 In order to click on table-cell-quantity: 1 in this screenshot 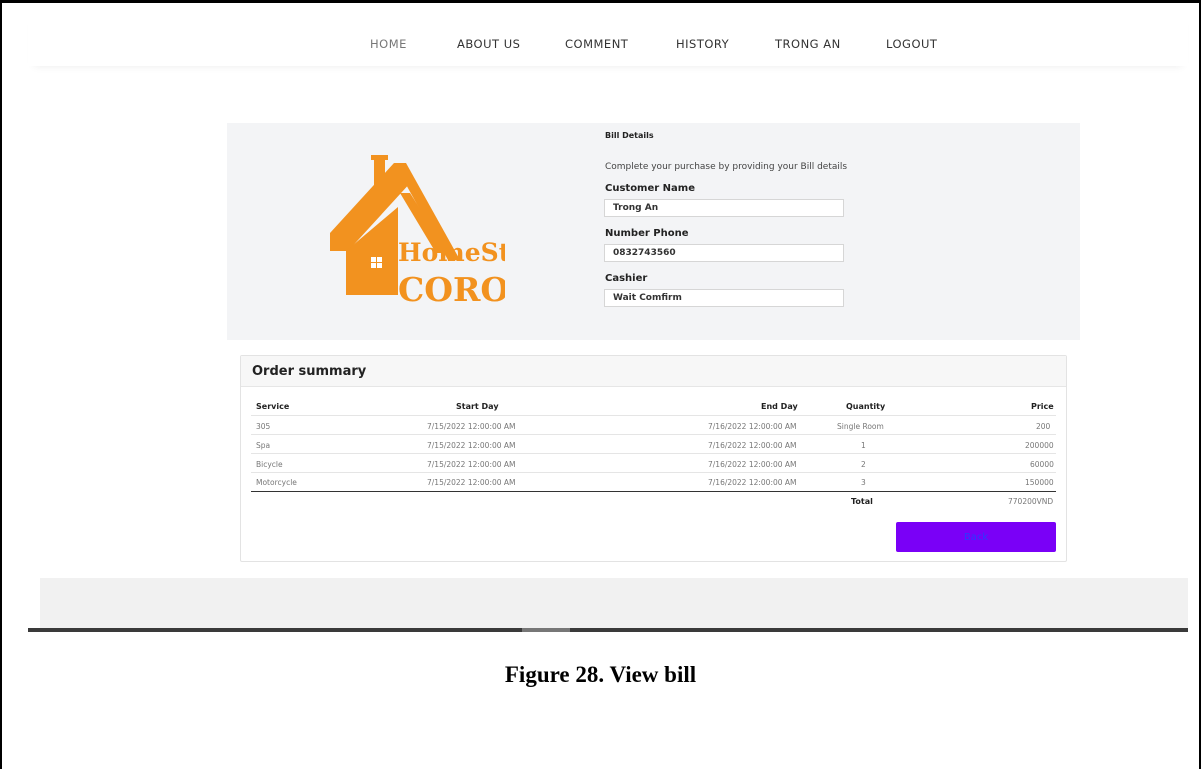, I will do `click(863, 445)`.